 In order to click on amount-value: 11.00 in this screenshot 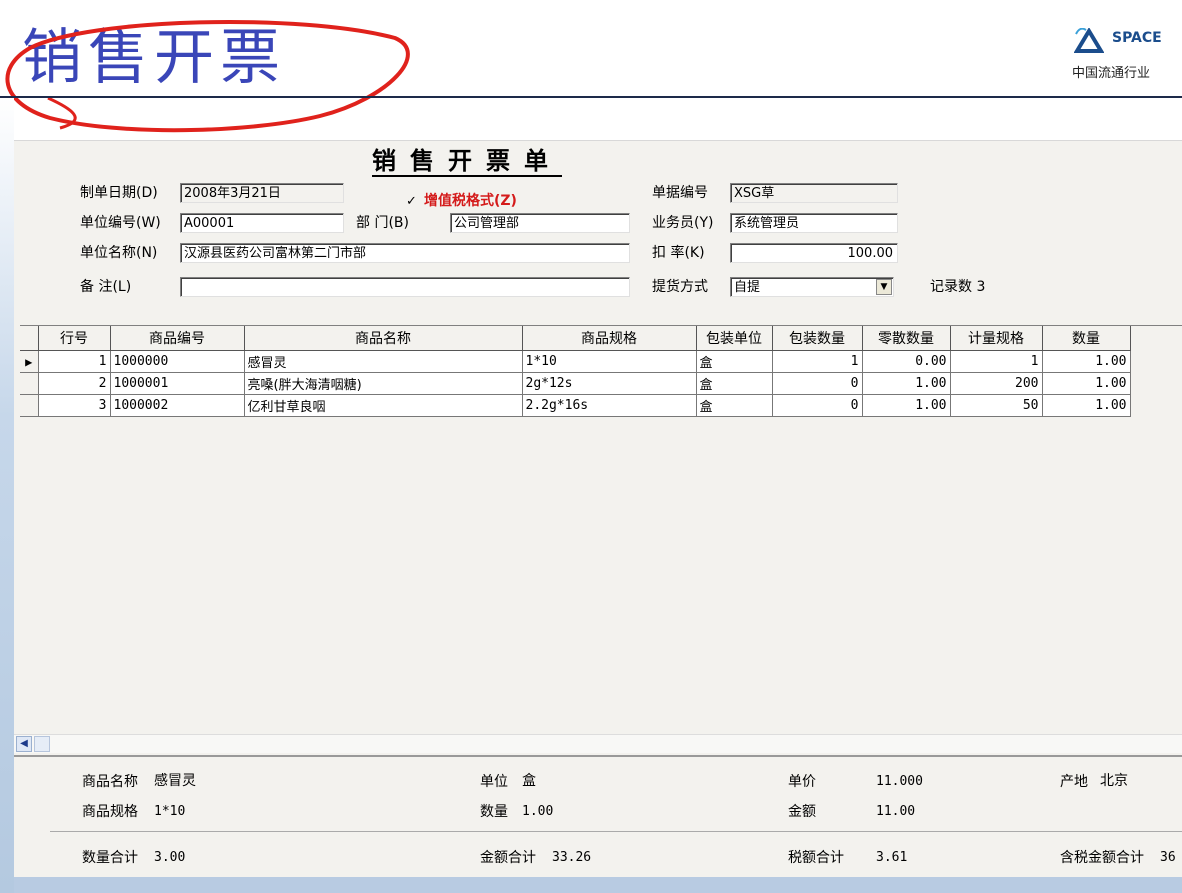, I will do `click(896, 811)`.